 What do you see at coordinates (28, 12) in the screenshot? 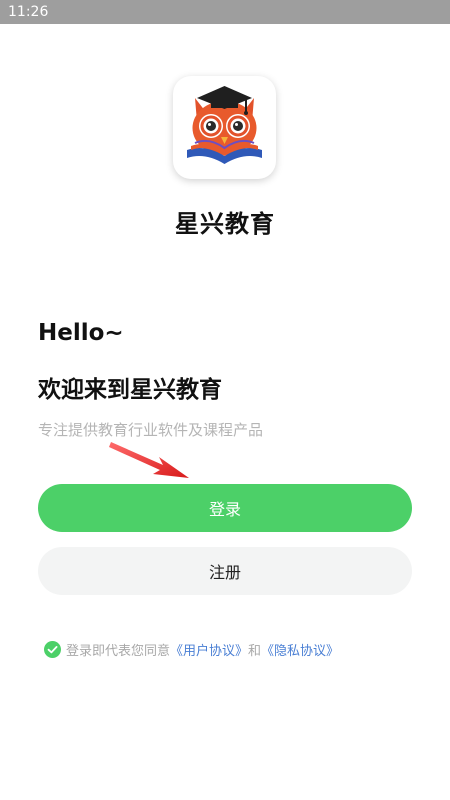
I see `status-time: 11:26` at bounding box center [28, 12].